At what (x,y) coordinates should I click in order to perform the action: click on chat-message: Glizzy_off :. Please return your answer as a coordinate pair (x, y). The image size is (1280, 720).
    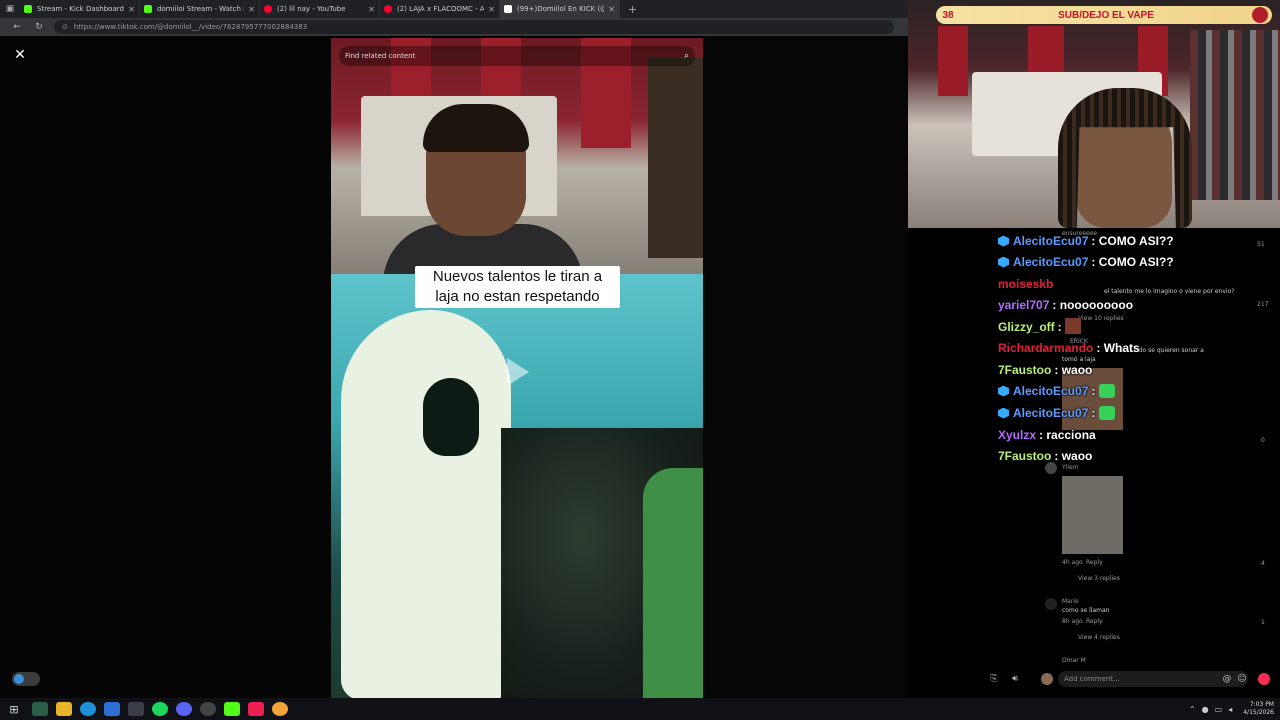
    Looking at the image, I should click on (1030, 327).